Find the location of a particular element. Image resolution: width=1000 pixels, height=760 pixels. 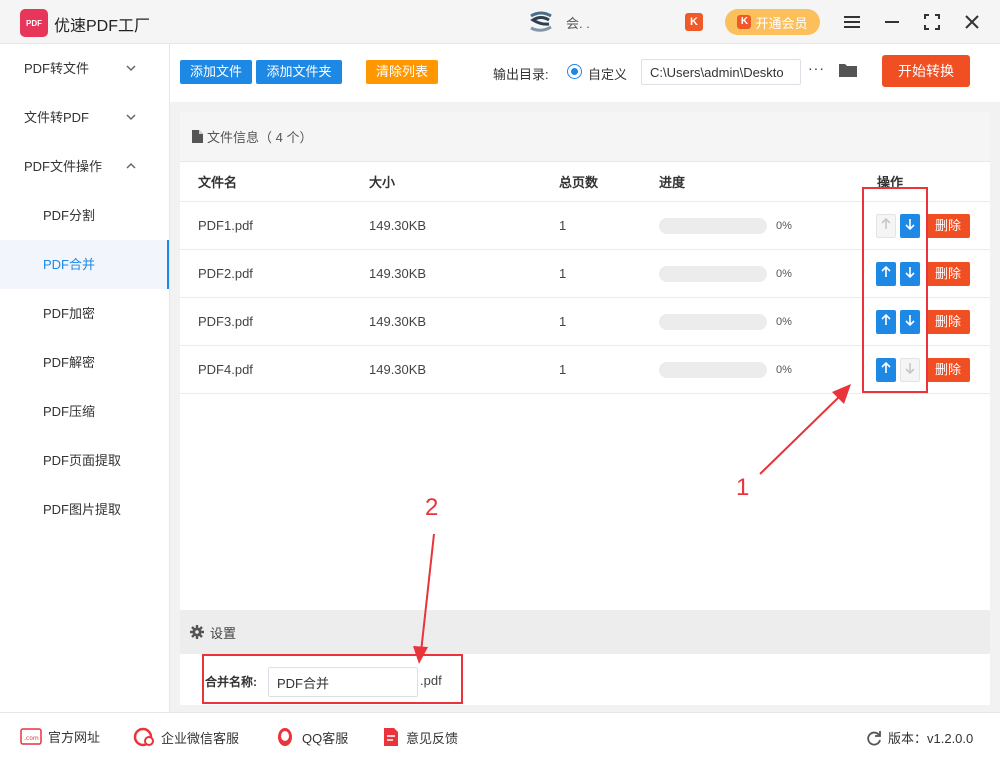

sidebar-group-pdf-to-file: PDF转文件 is located at coordinates (84, 68).